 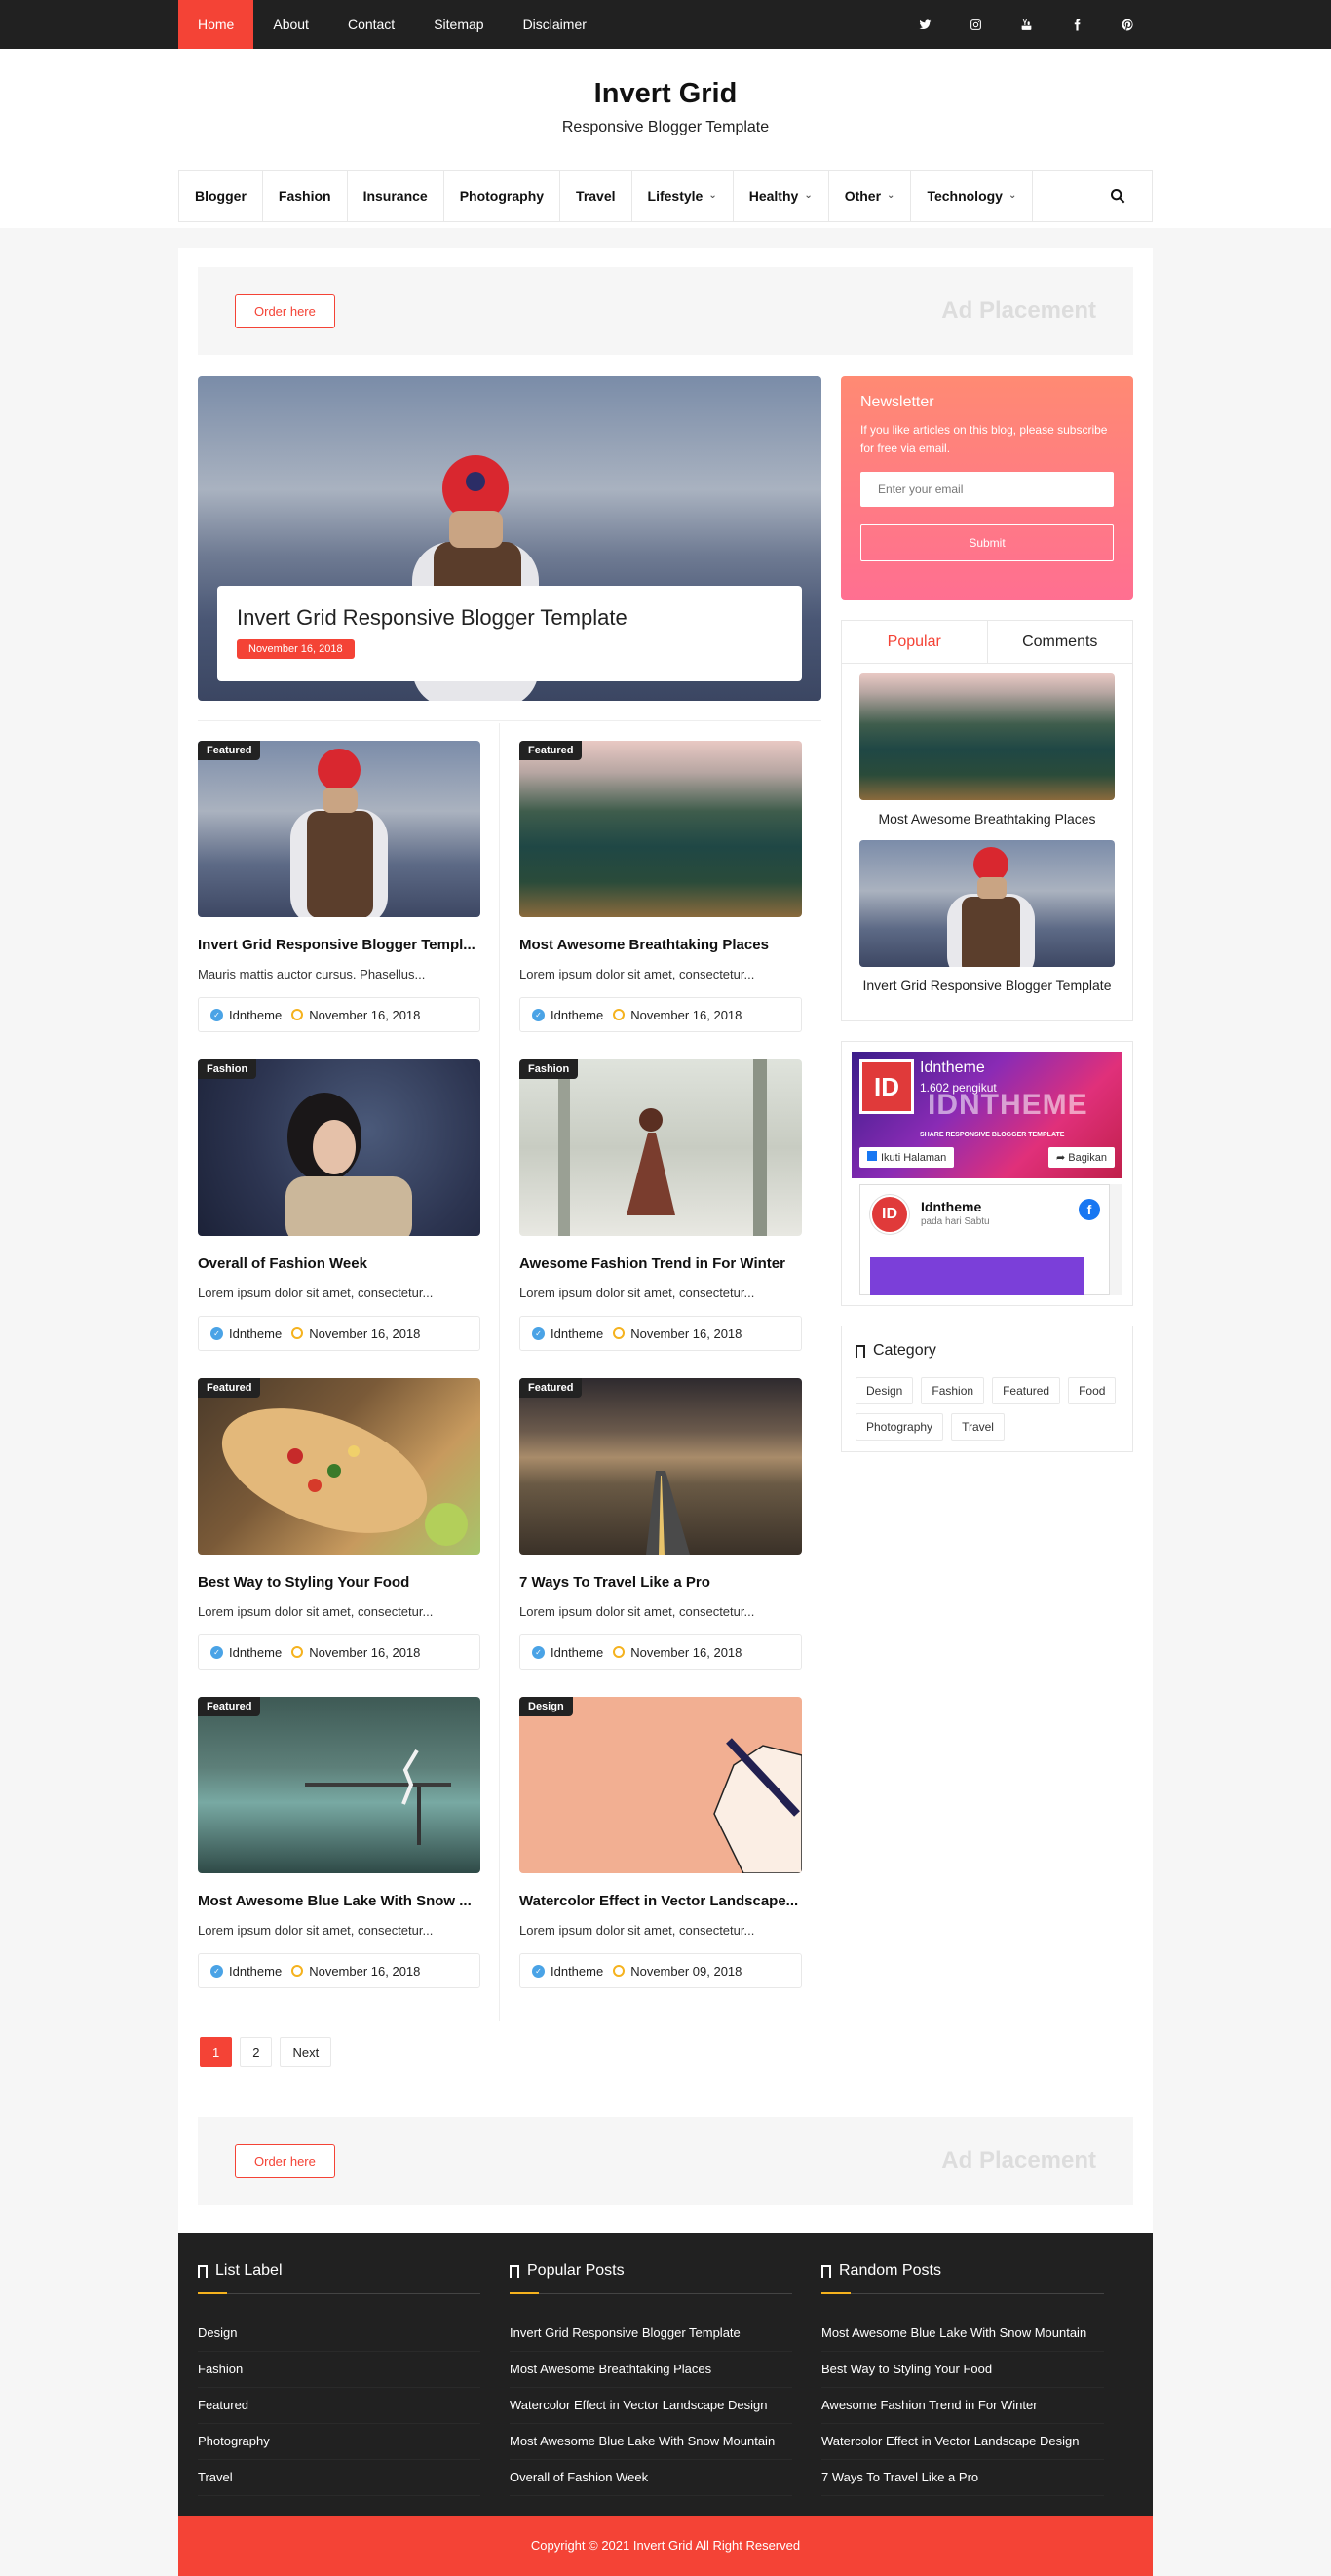 I want to click on youtube-icon, so click(x=1026, y=24).